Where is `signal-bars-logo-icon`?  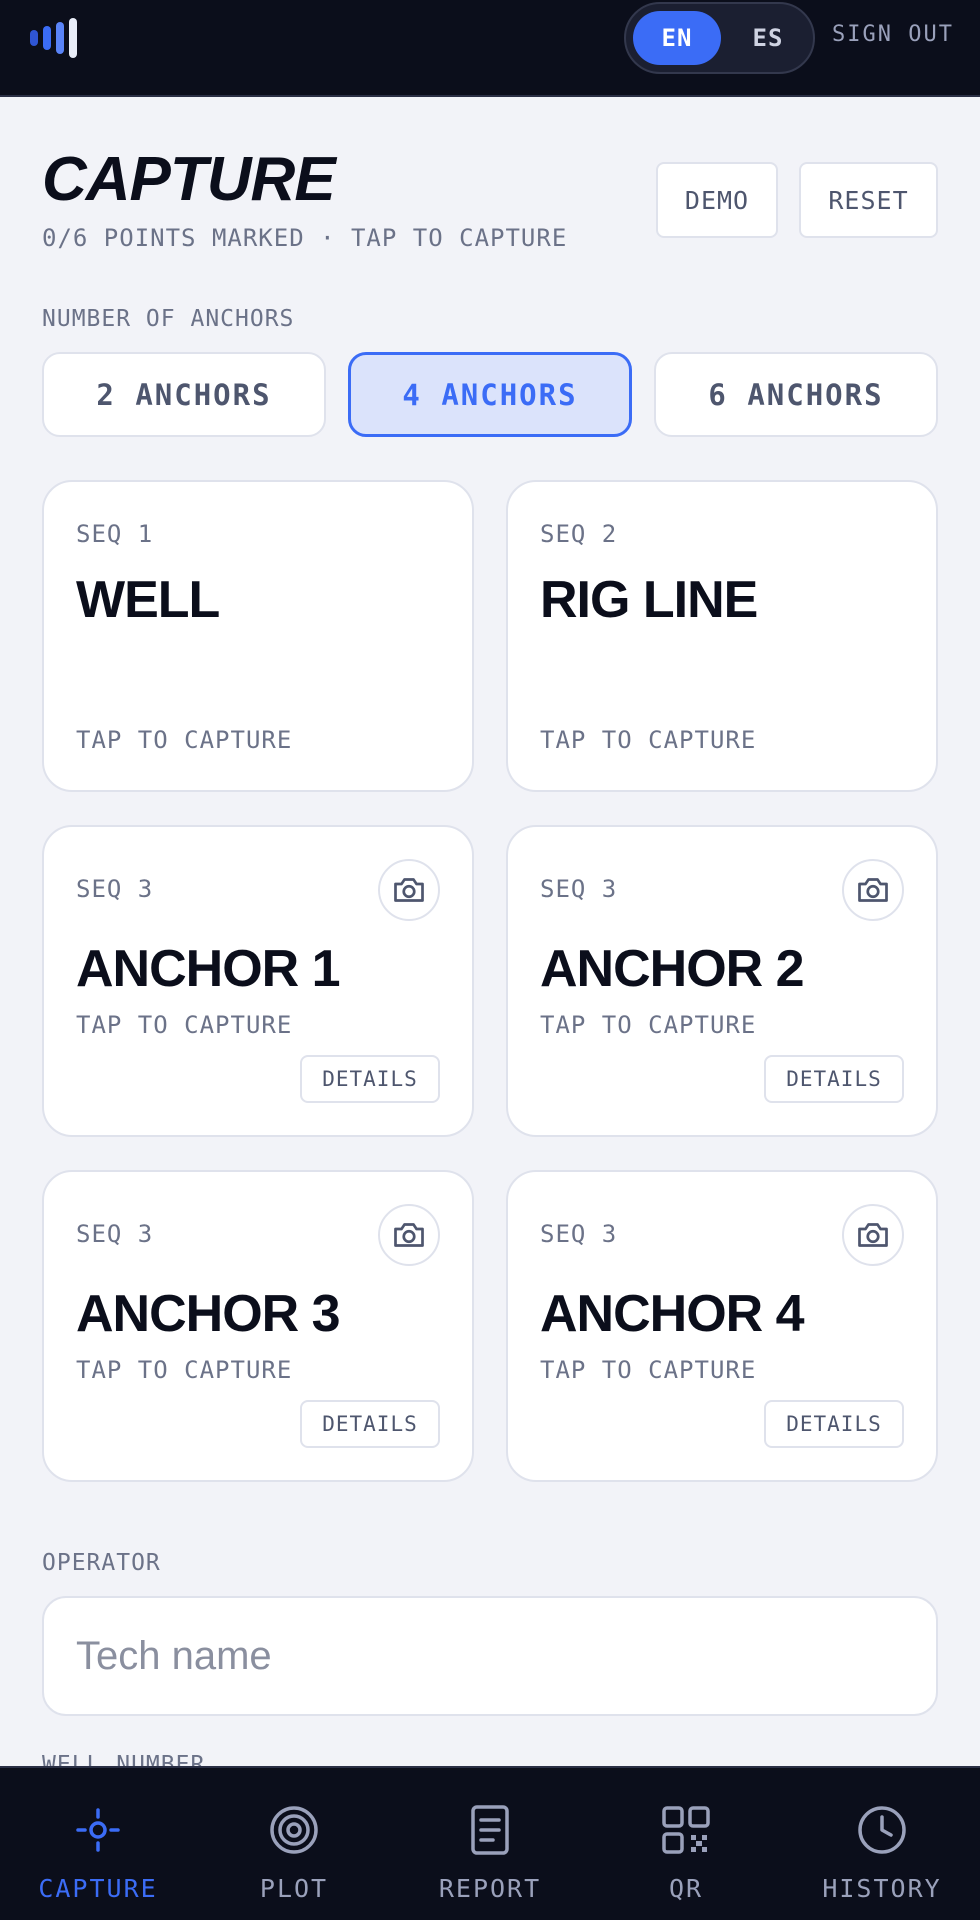
signal-bars-logo-icon is located at coordinates (53, 38).